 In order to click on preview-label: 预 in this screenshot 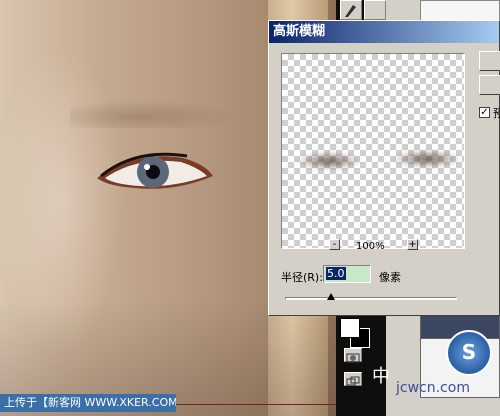, I will do `click(496, 113)`.